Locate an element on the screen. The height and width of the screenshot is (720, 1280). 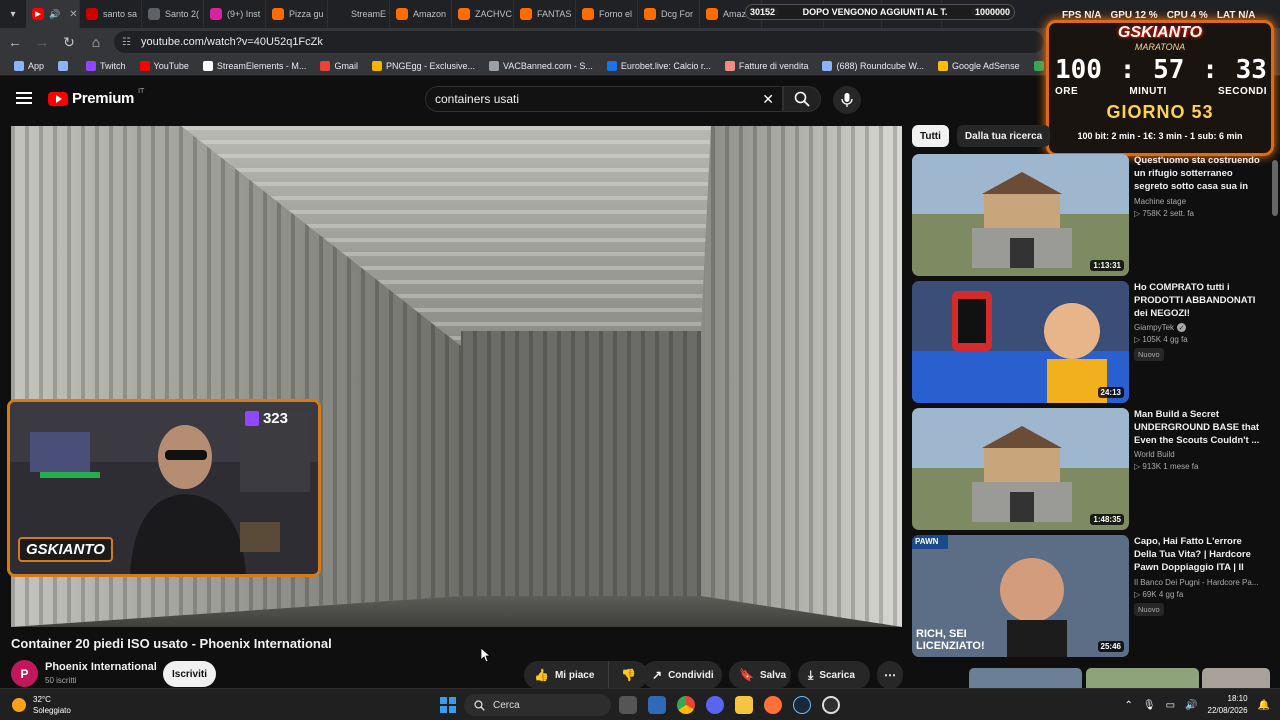
network-icon: ▭ is located at coordinates (1170, 705).